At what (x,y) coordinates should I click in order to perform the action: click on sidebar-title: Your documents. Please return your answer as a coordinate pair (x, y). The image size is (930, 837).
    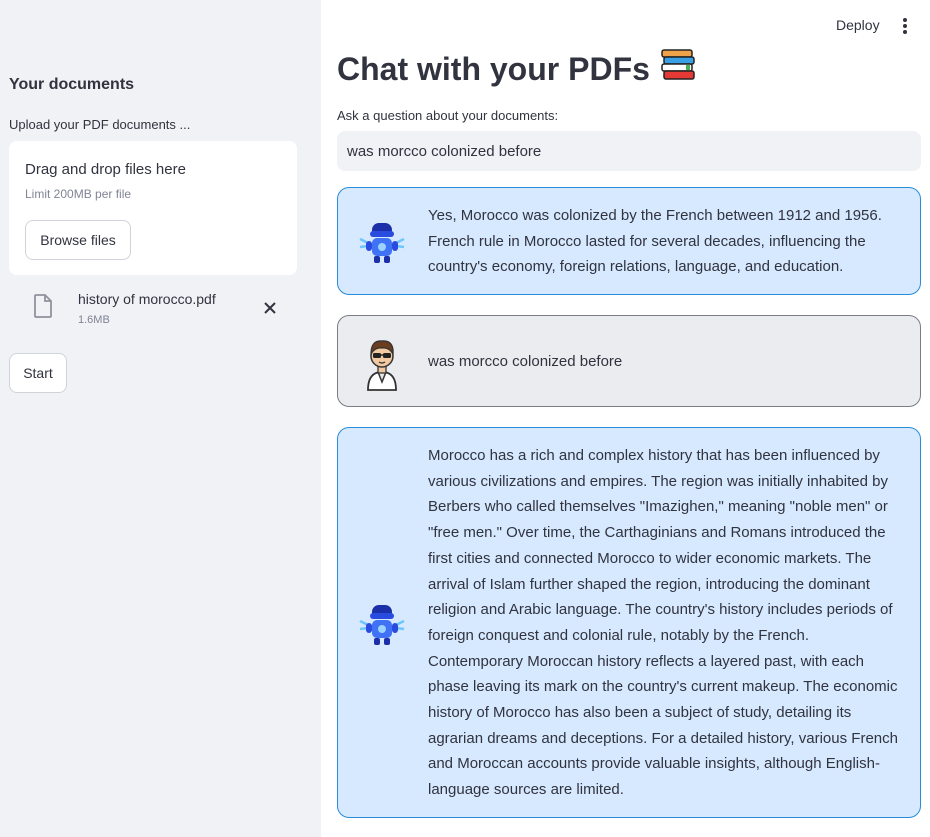
    Looking at the image, I should click on (72, 84).